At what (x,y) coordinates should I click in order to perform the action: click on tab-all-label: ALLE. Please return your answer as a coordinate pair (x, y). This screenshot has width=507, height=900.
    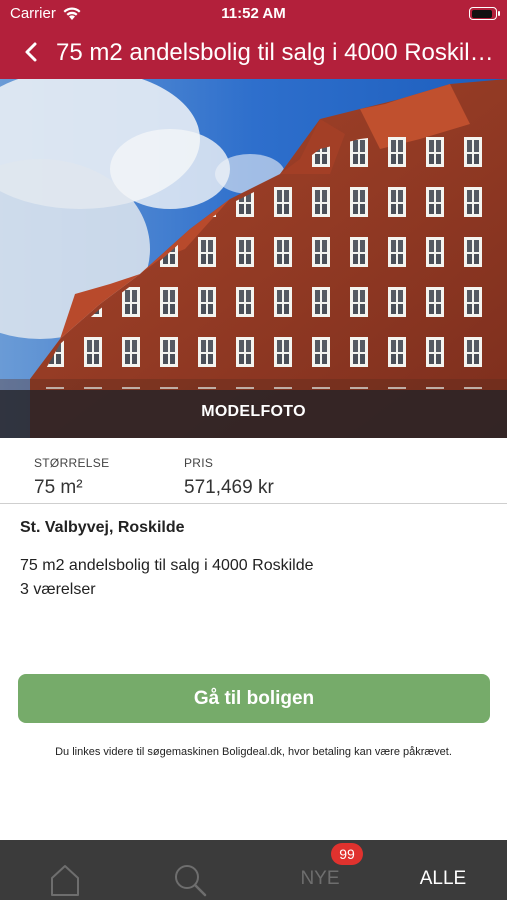
    Looking at the image, I should click on (443, 878).